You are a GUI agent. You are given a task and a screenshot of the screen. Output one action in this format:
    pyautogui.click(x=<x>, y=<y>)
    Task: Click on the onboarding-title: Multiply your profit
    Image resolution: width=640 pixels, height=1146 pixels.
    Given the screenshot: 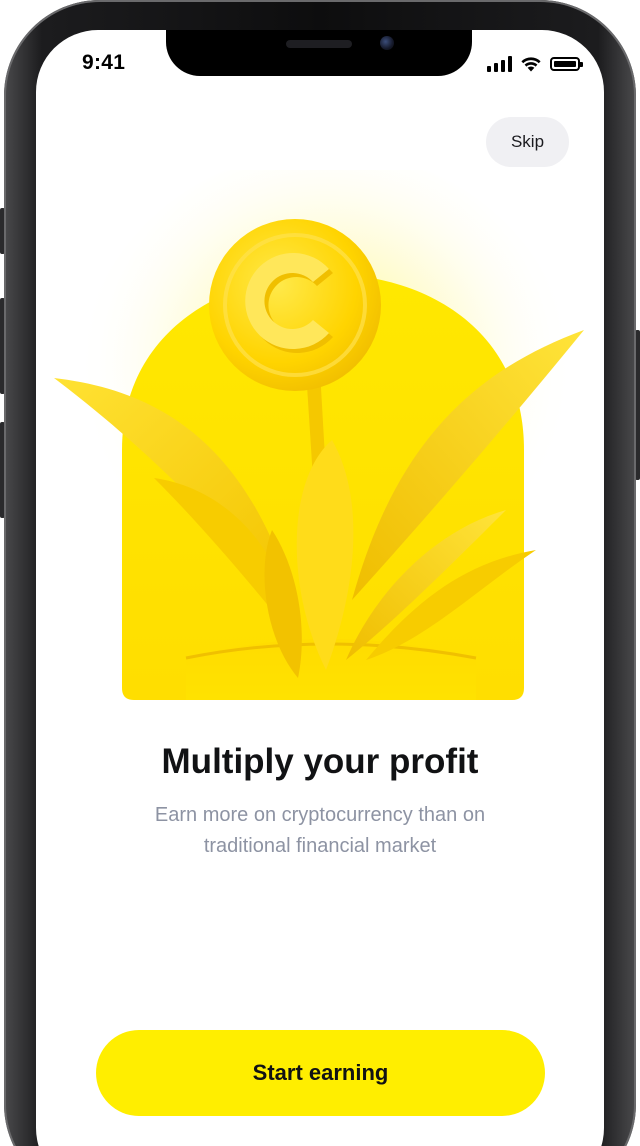 What is the action you would take?
    pyautogui.click(x=320, y=761)
    